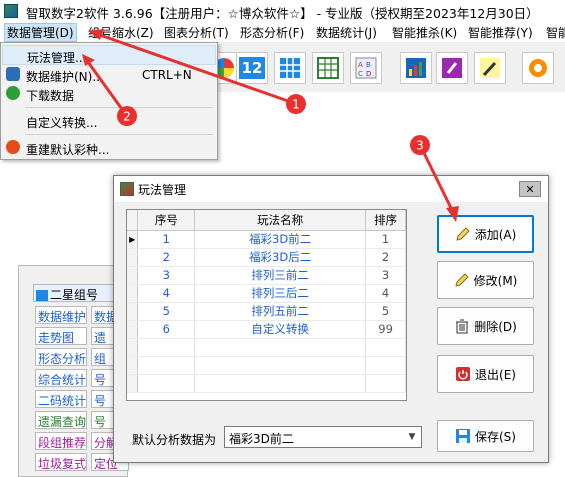 Image resolution: width=565 pixels, height=477 pixels. I want to click on annotation-badge-3: 3, so click(420, 145).